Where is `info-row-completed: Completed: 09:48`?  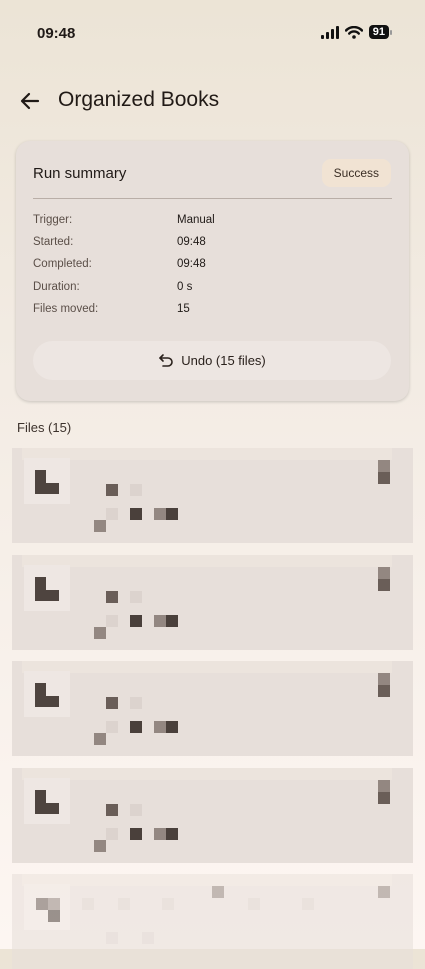 info-row-completed: Completed: 09:48 is located at coordinates (213, 264).